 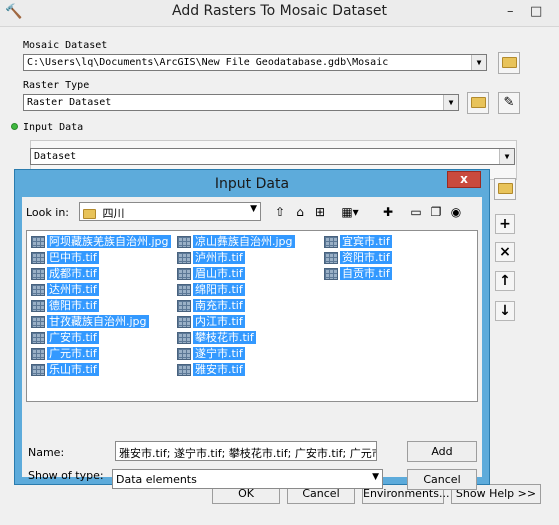 What do you see at coordinates (55, 156) in the screenshot?
I see `input-data-value: Dataset` at bounding box center [55, 156].